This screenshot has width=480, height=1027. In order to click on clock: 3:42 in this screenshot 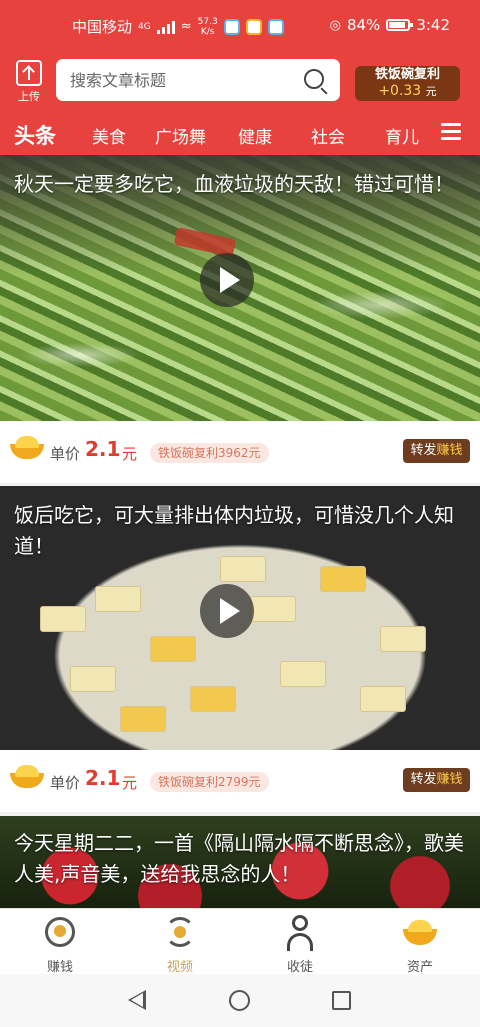, I will do `click(433, 25)`.